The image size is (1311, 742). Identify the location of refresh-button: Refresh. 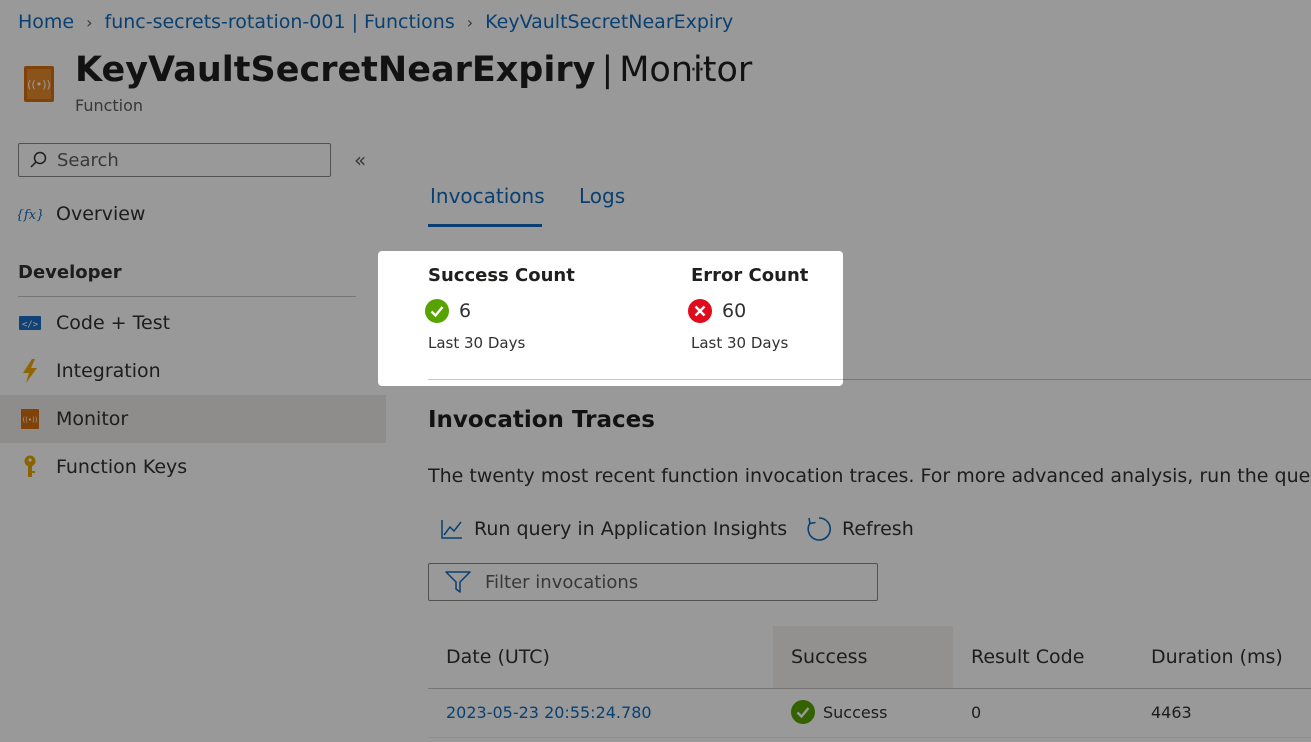
(860, 529).